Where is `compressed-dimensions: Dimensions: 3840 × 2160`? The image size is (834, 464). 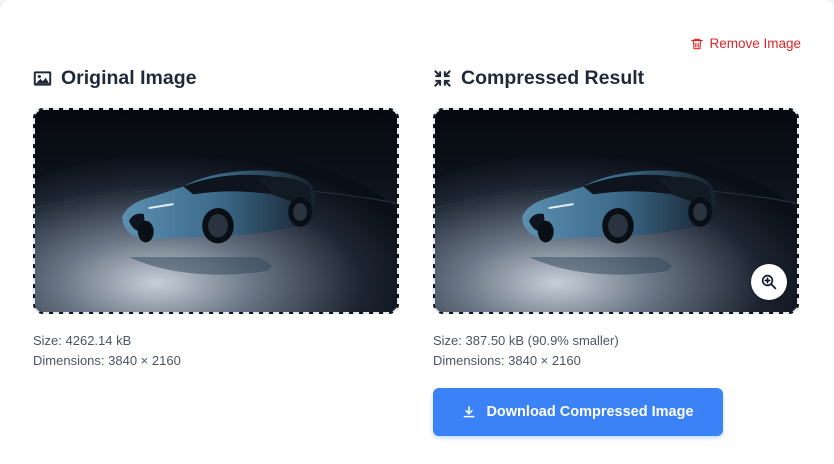
compressed-dimensions: Dimensions: 3840 × 2160 is located at coordinates (507, 360).